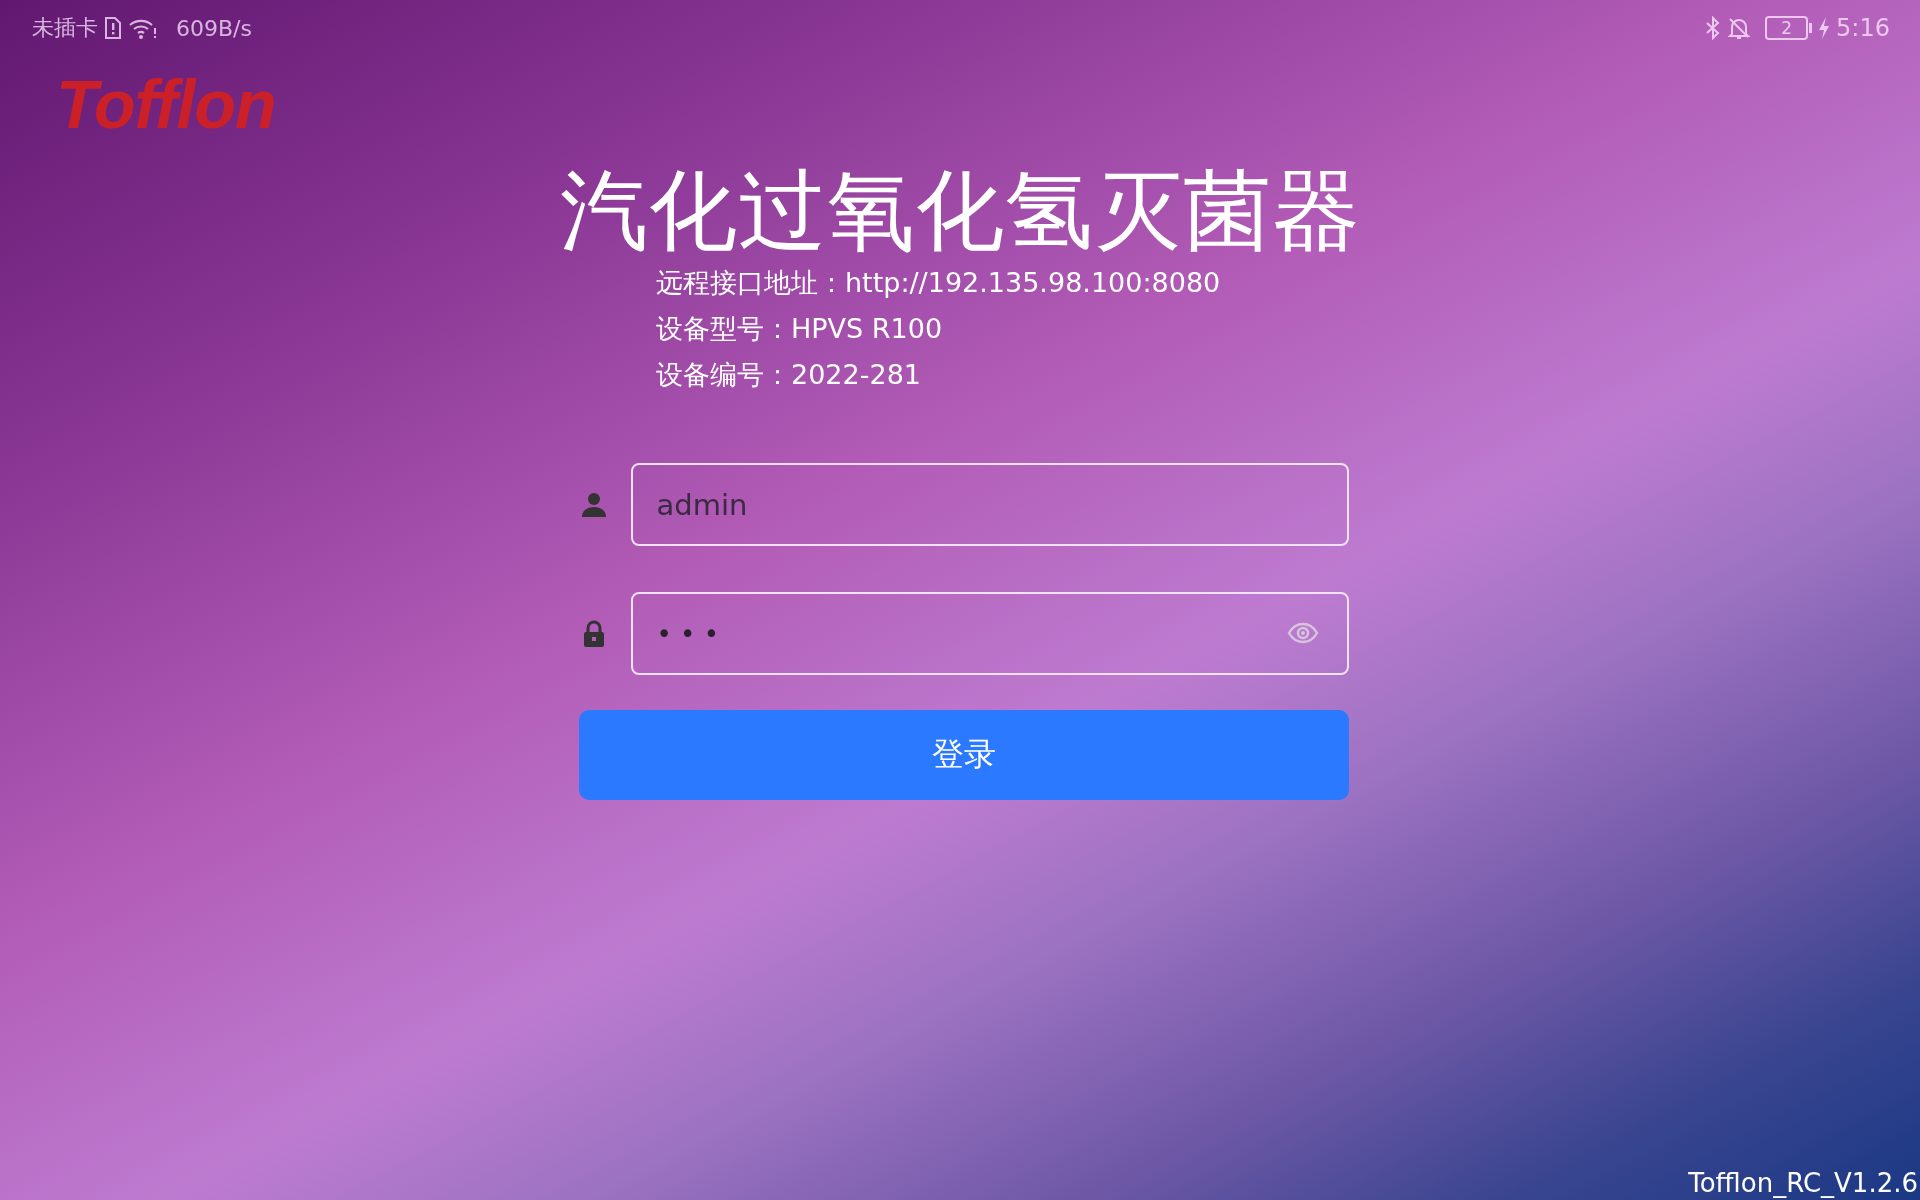  Describe the element at coordinates (65, 28) in the screenshot. I see `carrier-text: 未插卡` at that location.